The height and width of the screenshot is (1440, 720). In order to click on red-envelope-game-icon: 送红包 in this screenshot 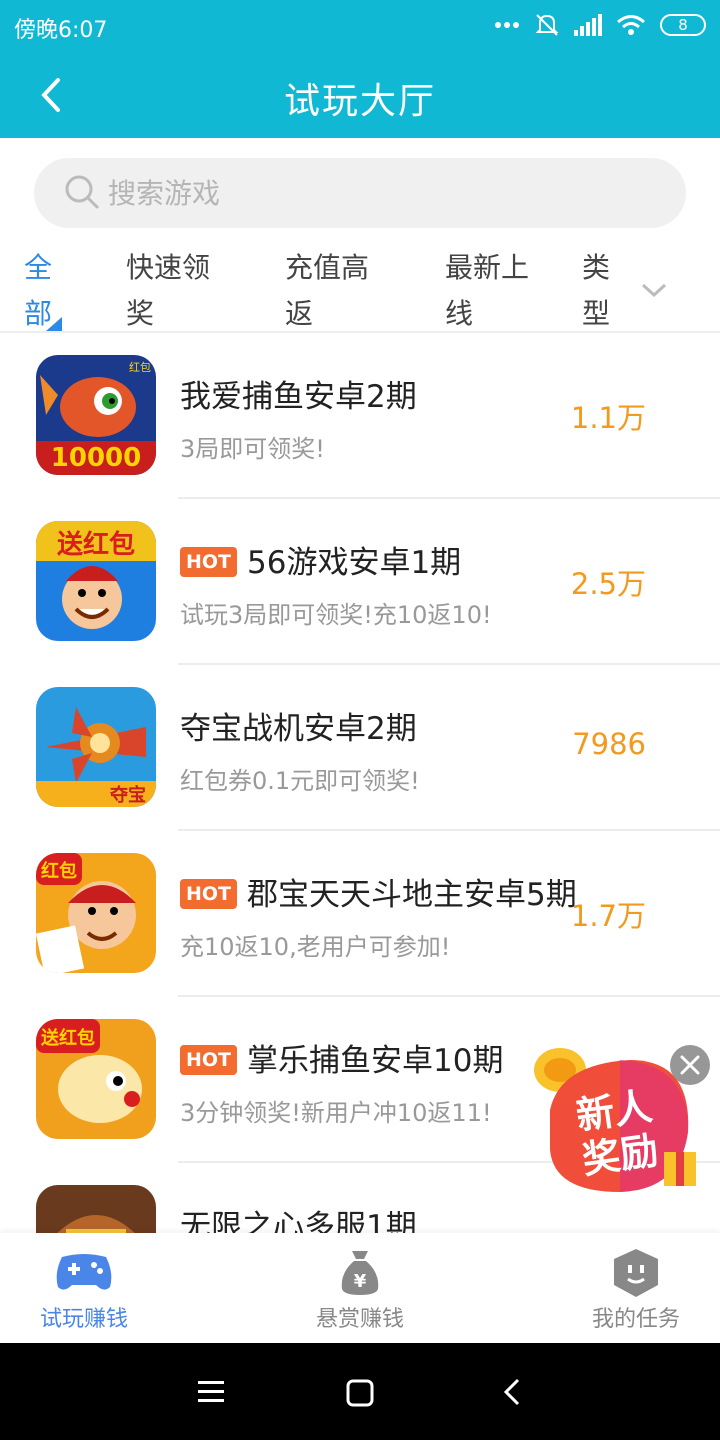, I will do `click(96, 581)`.